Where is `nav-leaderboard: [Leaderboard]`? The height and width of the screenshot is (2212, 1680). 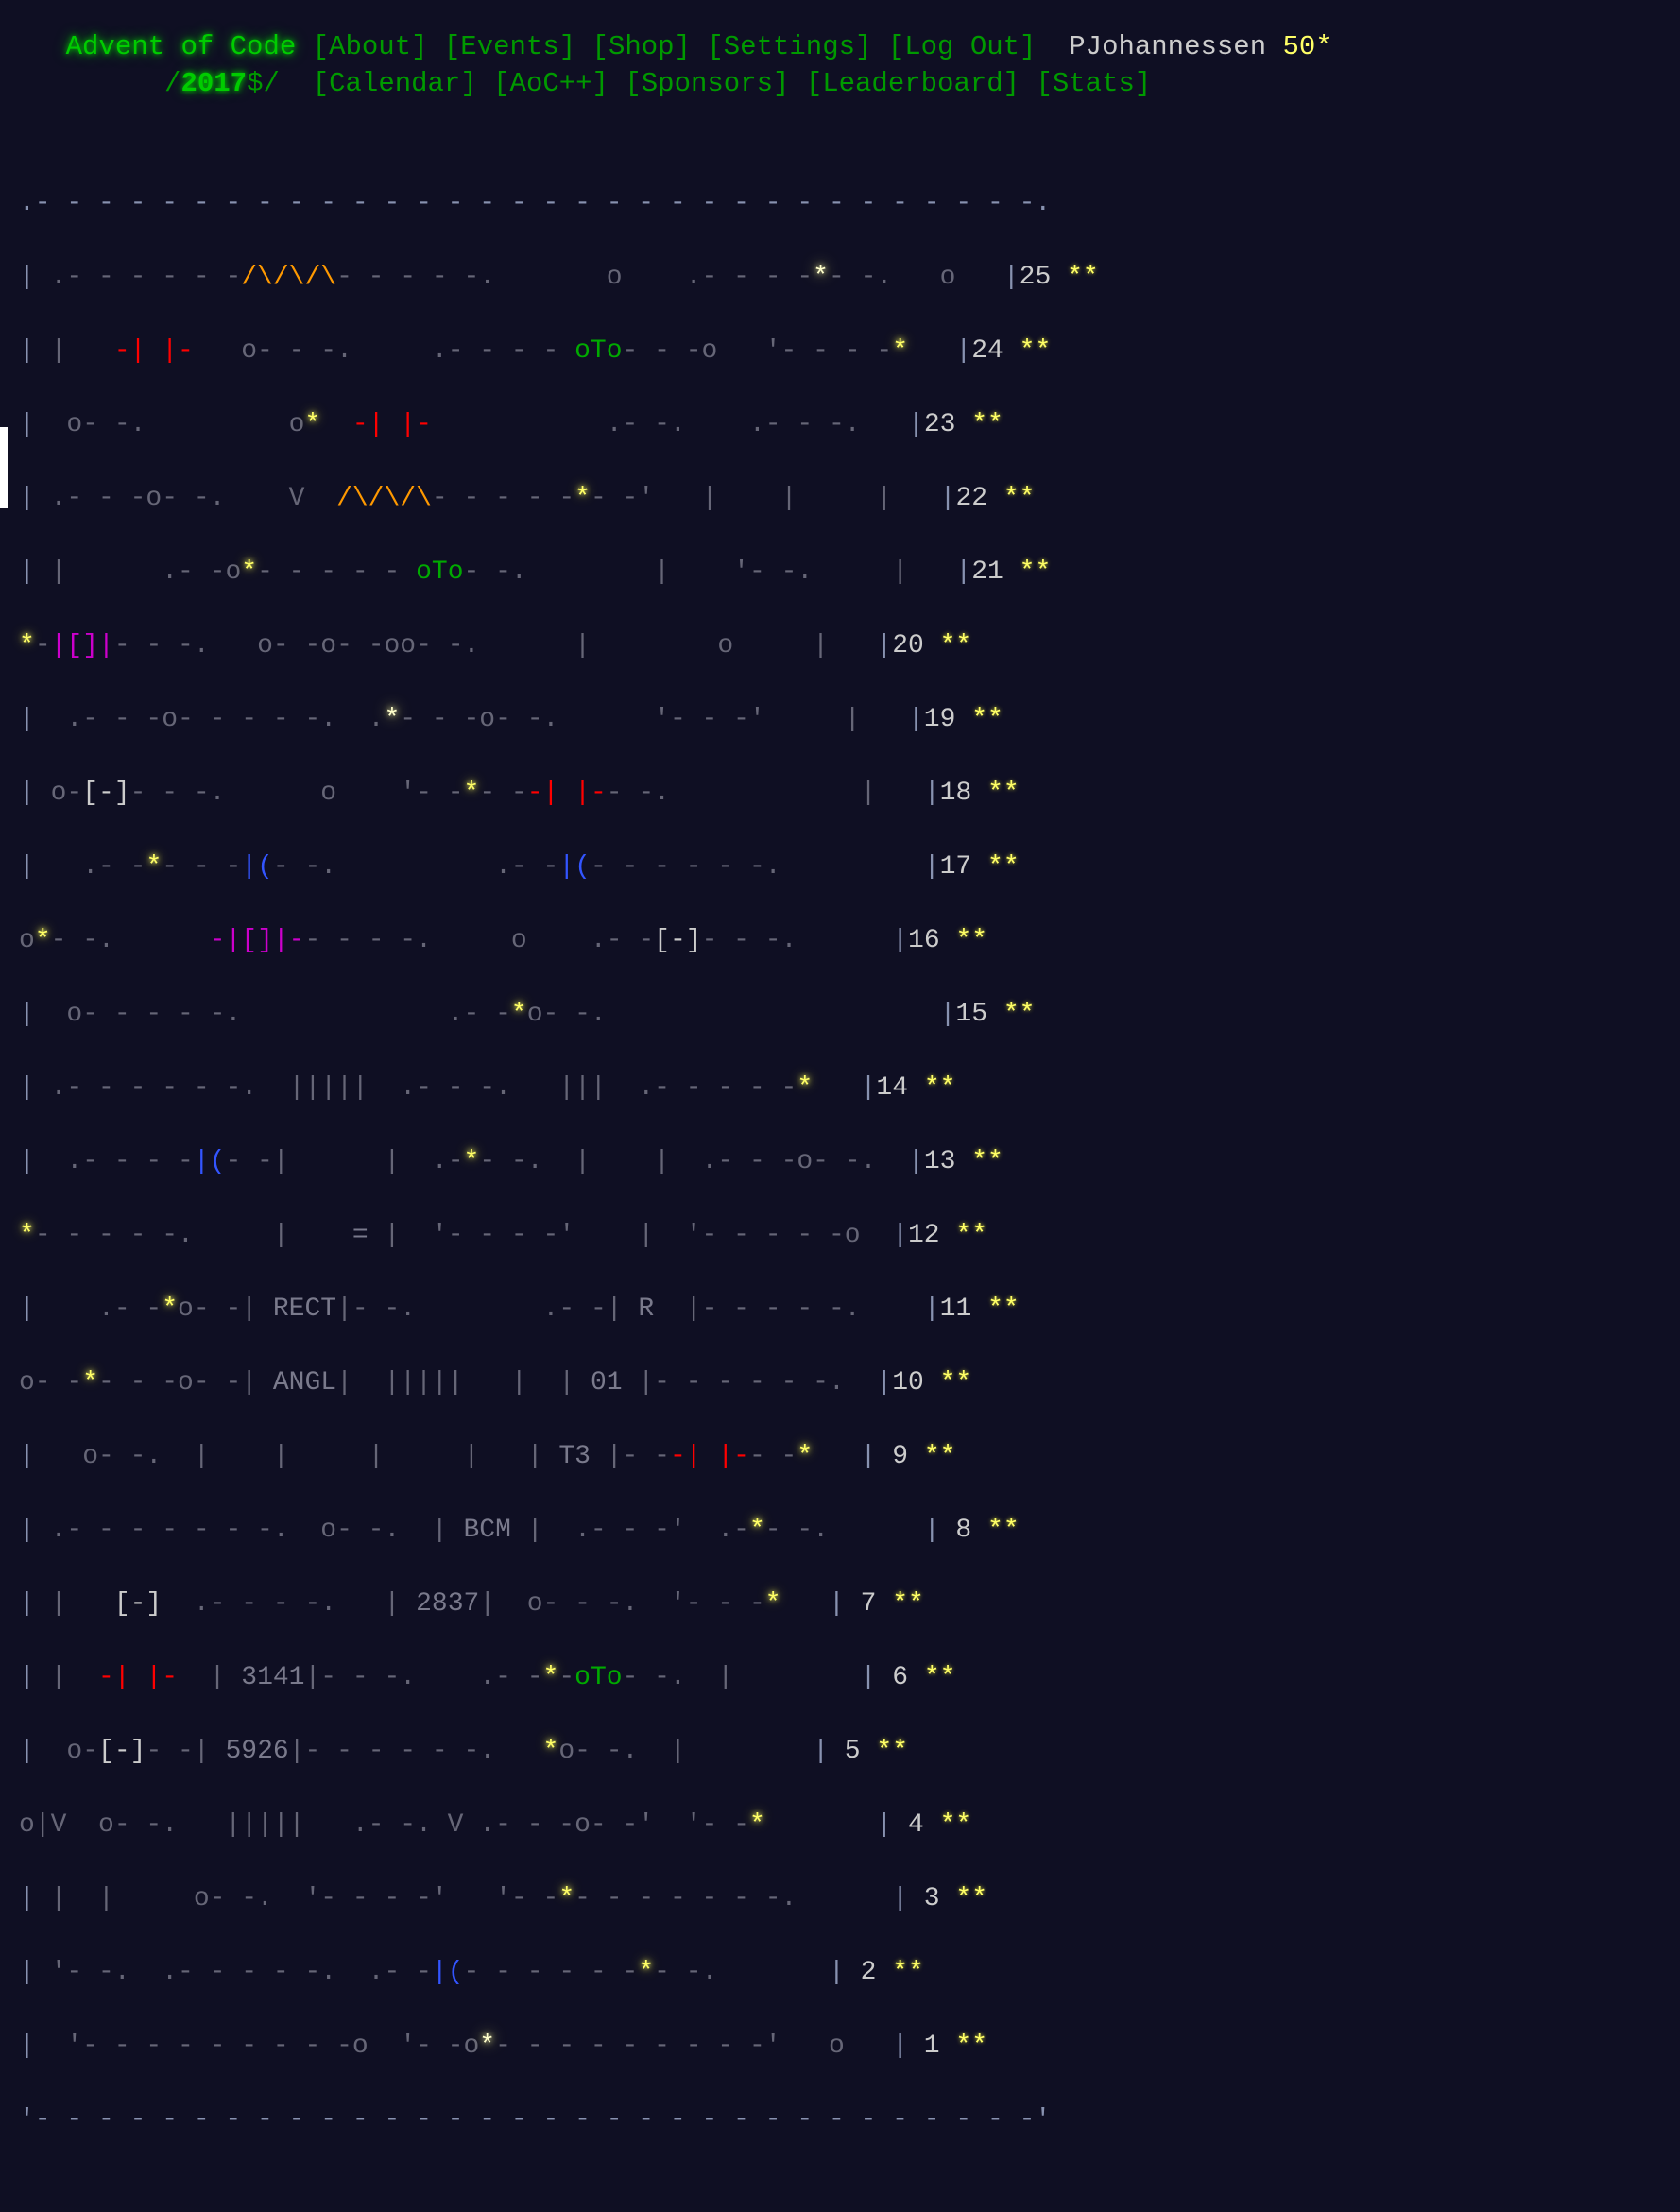 nav-leaderboard: [Leaderboard] is located at coordinates (913, 84).